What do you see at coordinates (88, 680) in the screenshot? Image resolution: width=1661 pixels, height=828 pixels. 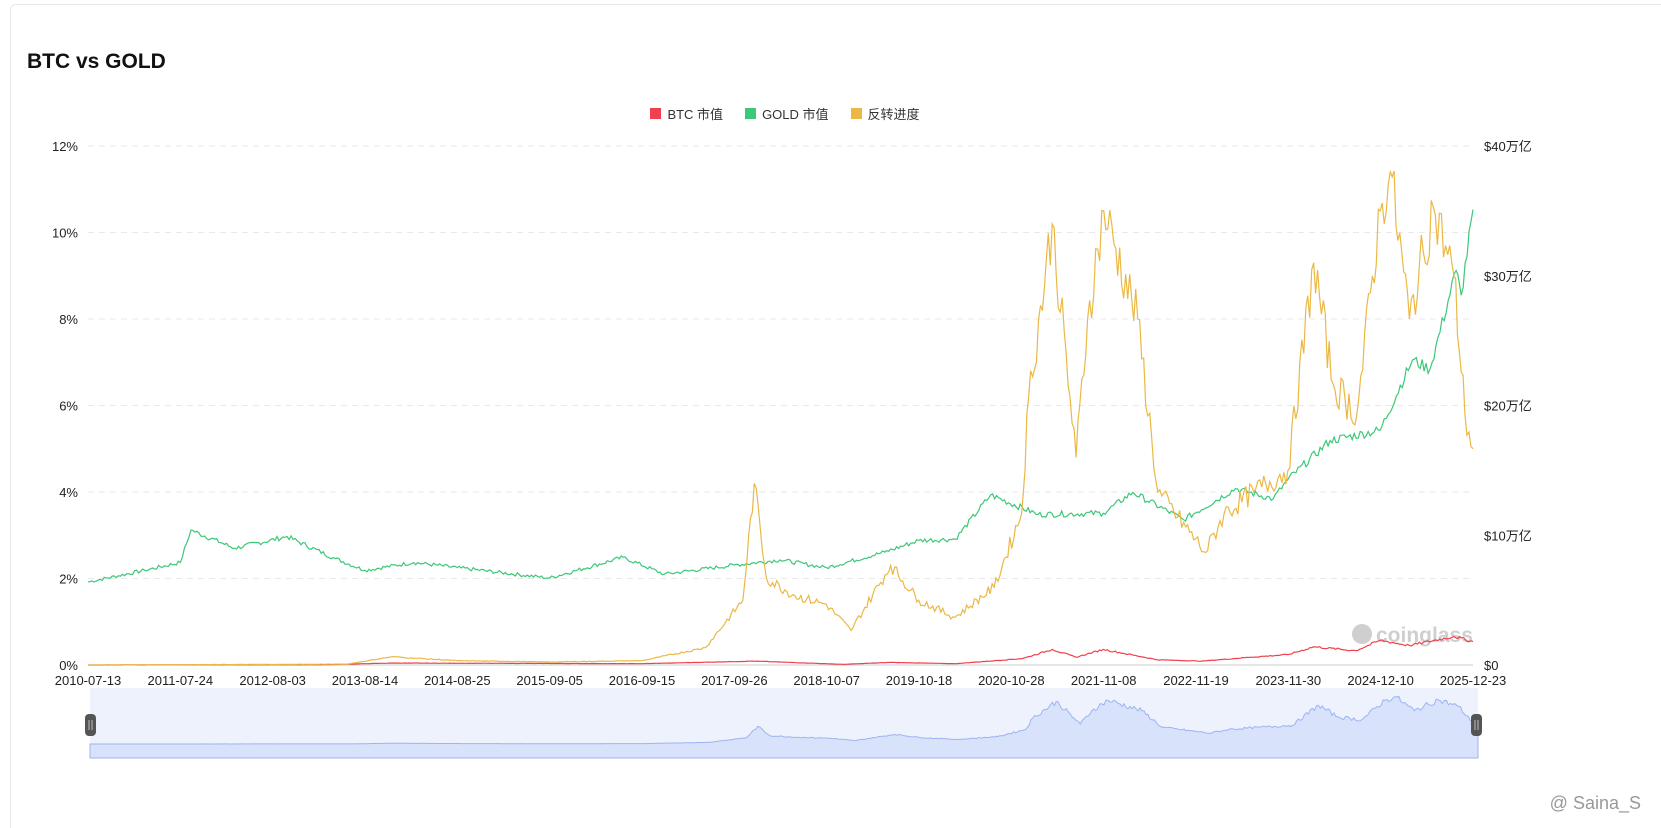 I see `x-axis-tick-label: 2010-07-13` at bounding box center [88, 680].